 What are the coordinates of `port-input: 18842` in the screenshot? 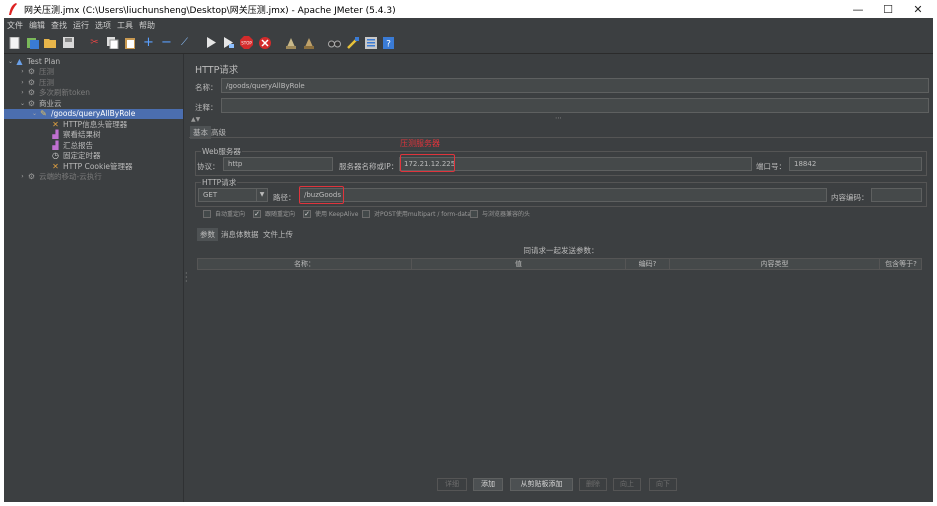 It's located at (855, 164).